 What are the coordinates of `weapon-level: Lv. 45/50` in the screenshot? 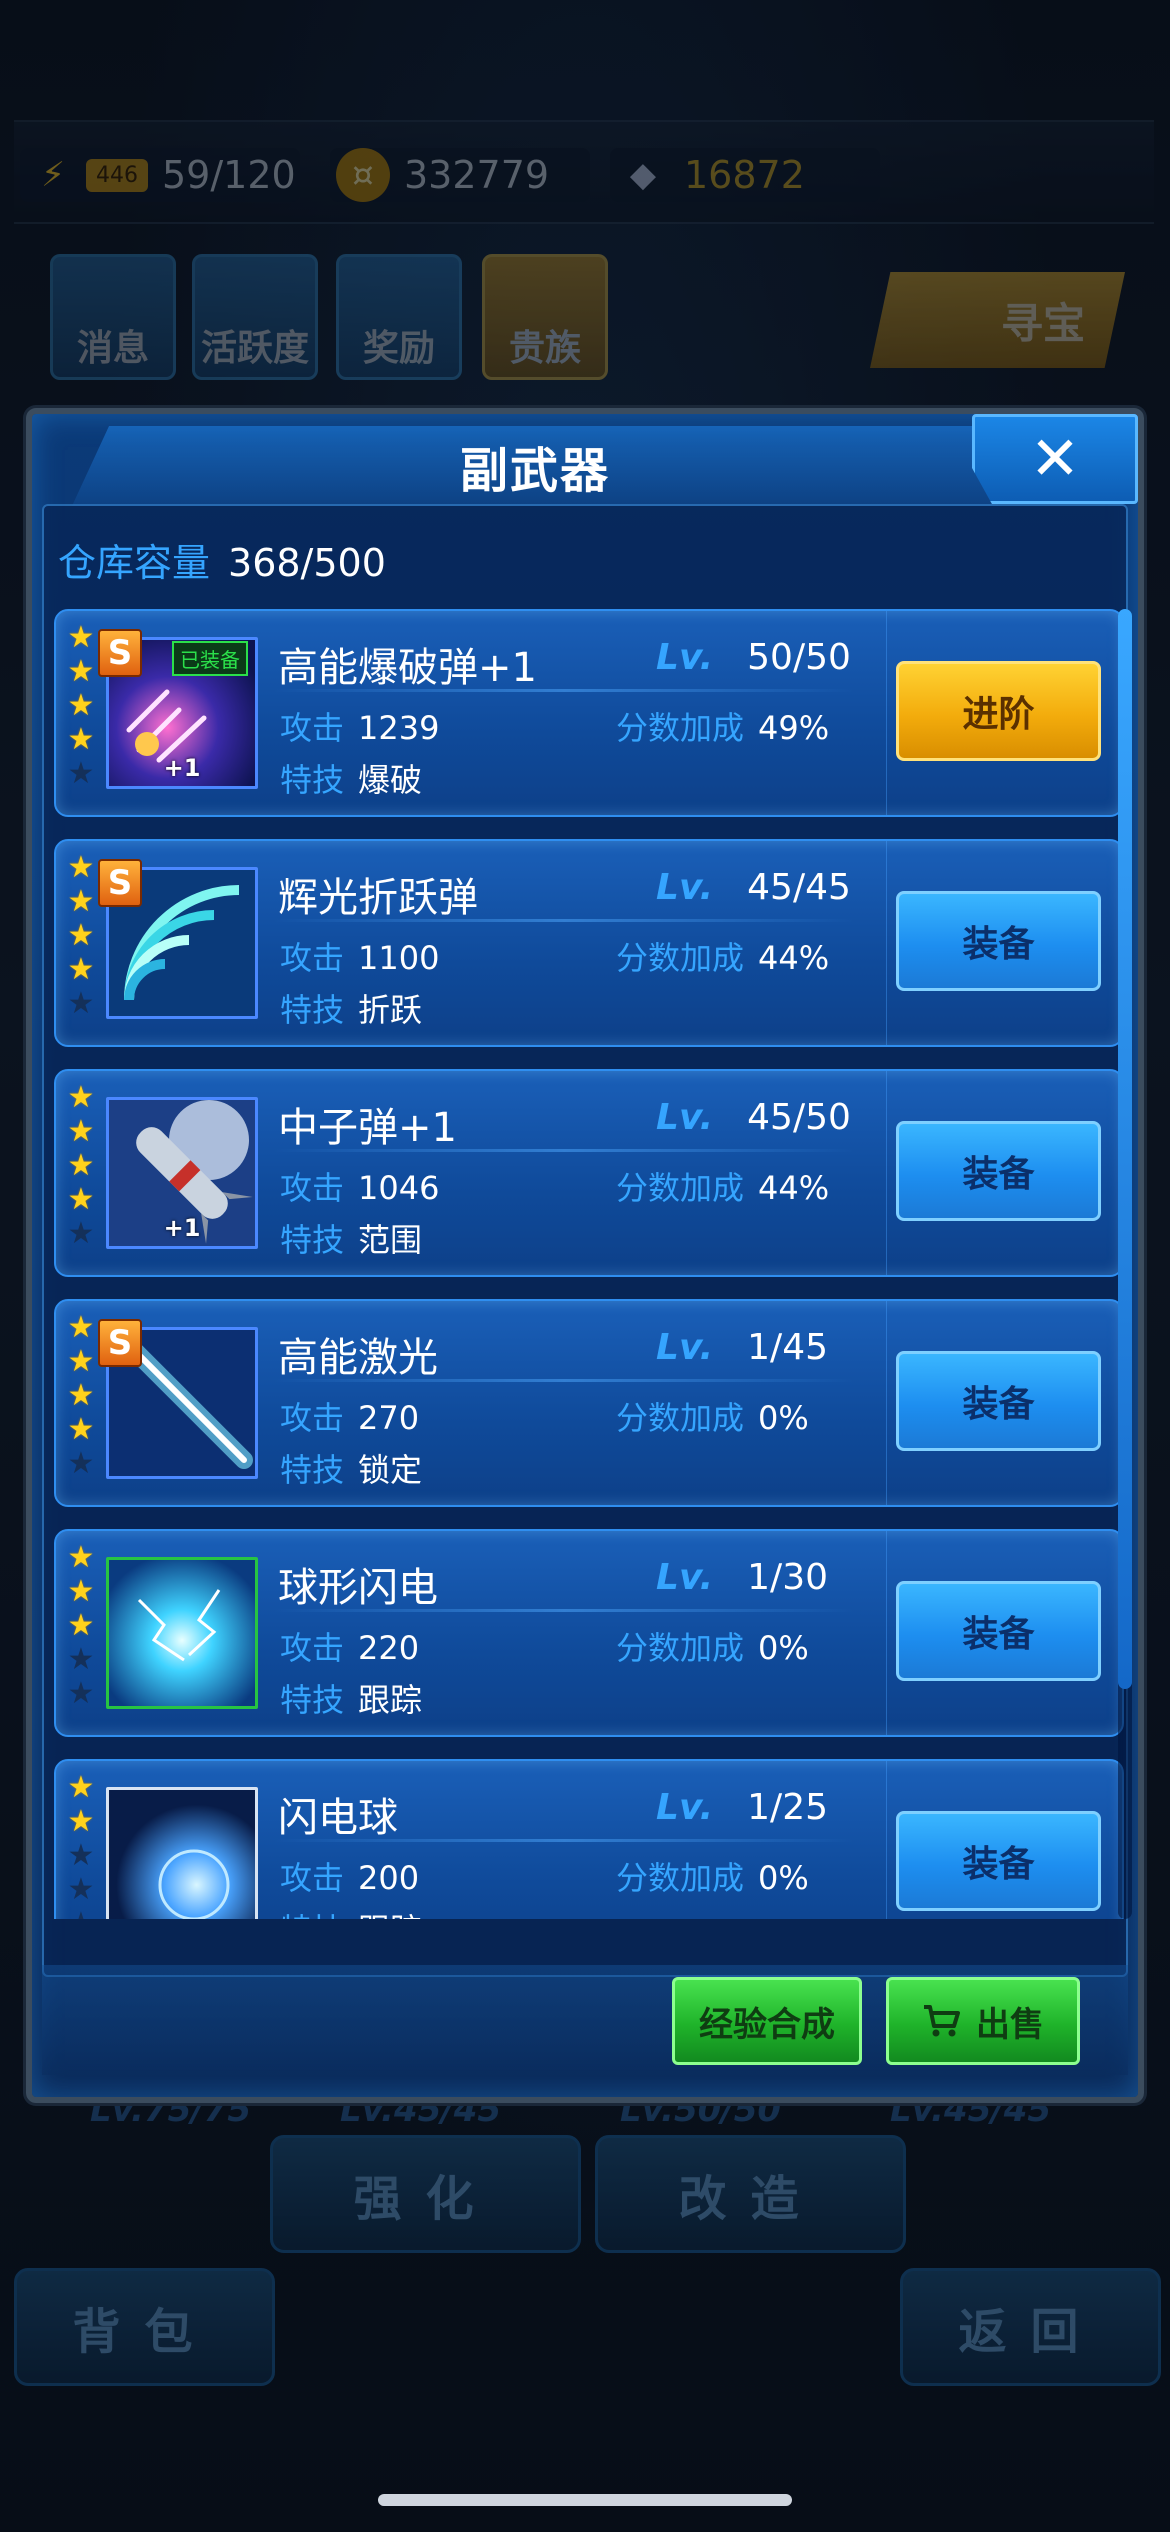 It's located at (753, 1117).